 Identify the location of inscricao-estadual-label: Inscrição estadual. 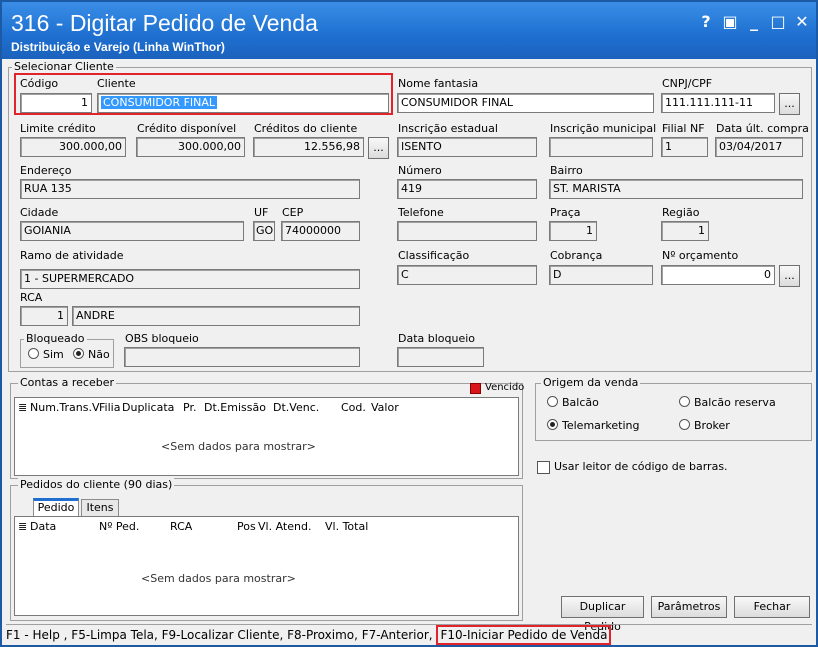
(448, 128).